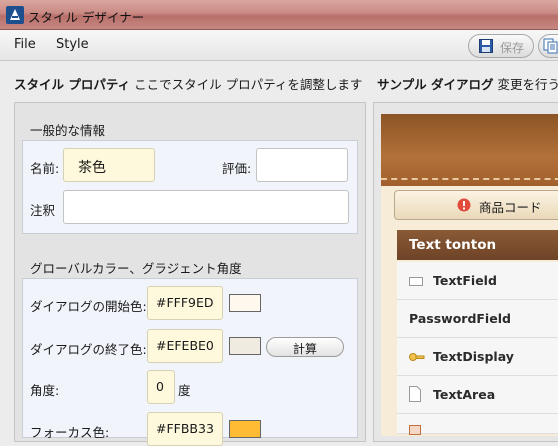 The image size is (558, 446). Describe the element at coordinates (477, 245) in the screenshot. I see `sample-list-title: Text tonton` at that location.